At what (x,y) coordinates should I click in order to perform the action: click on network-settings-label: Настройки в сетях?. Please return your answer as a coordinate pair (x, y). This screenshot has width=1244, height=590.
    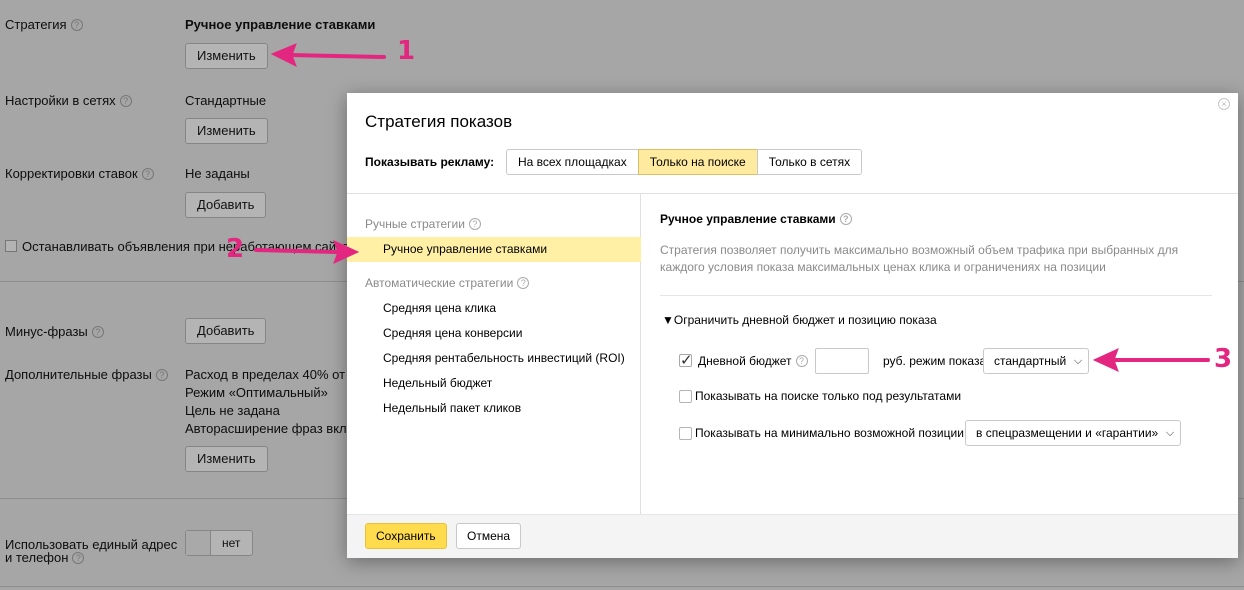
    Looking at the image, I should click on (68, 100).